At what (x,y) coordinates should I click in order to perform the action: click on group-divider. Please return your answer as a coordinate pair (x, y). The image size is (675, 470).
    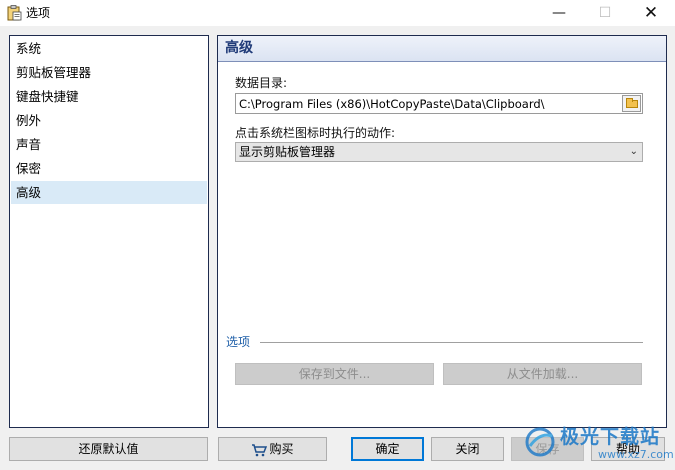
    Looking at the image, I should click on (451, 342).